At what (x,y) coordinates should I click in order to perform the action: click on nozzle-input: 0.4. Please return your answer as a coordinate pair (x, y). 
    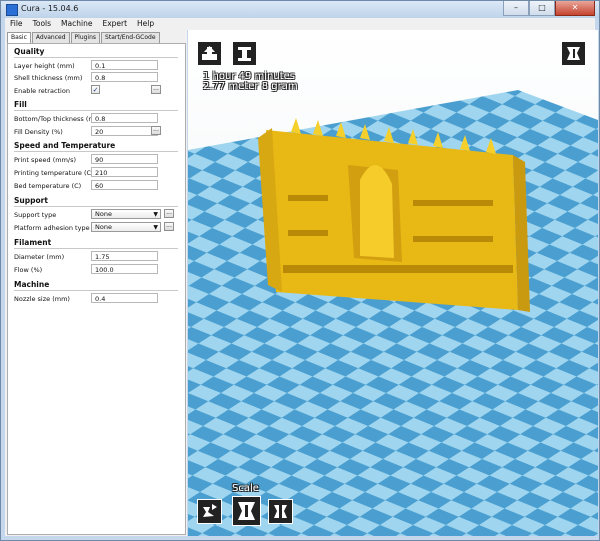
    Looking at the image, I should click on (124, 298).